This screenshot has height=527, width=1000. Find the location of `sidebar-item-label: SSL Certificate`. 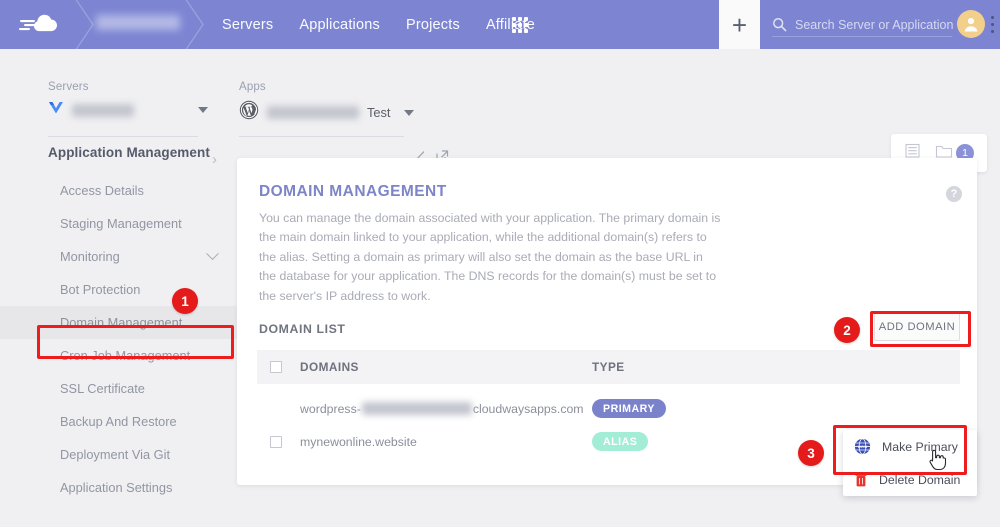

sidebar-item-label: SSL Certificate is located at coordinates (102, 388).